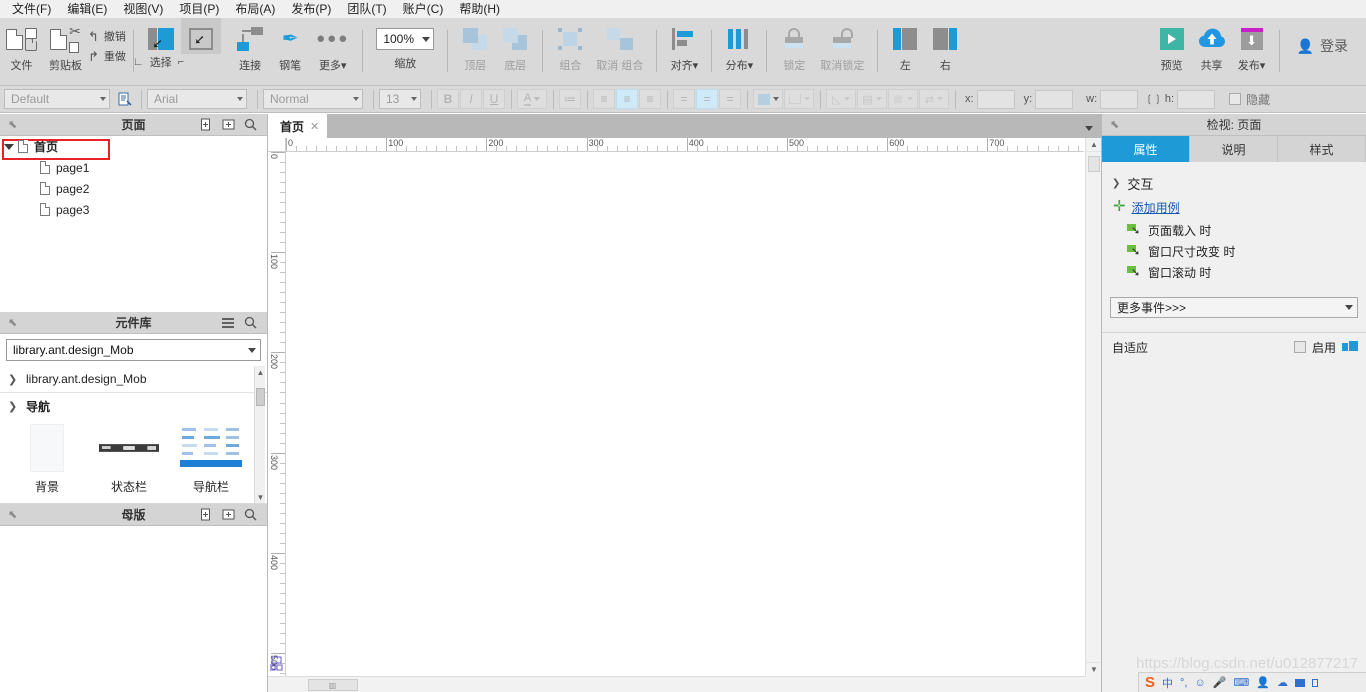 The image size is (1366, 692). I want to click on canvas-vertical-scrollbar: ▲ ▼, so click(1093, 407).